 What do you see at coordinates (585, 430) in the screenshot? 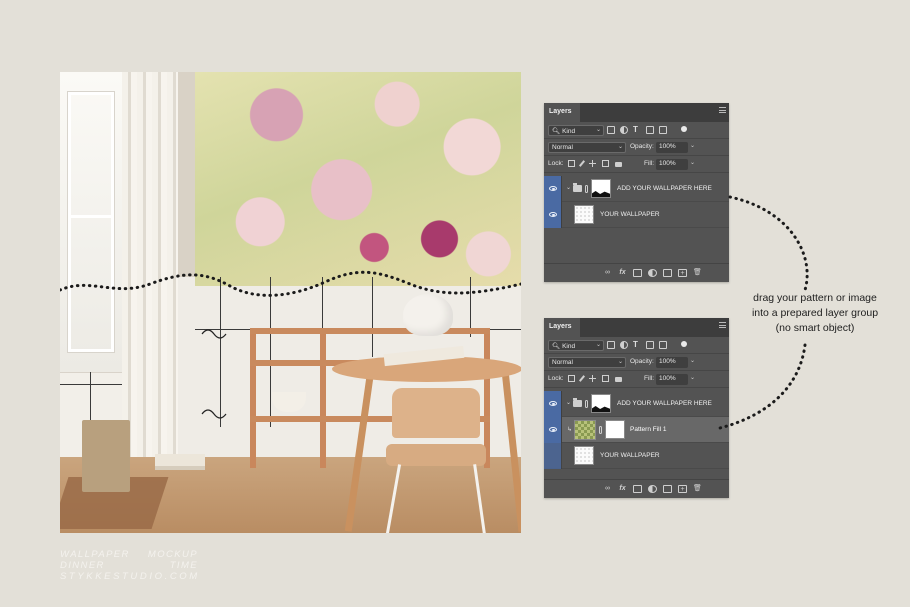
I see `pattern-thumbnail` at bounding box center [585, 430].